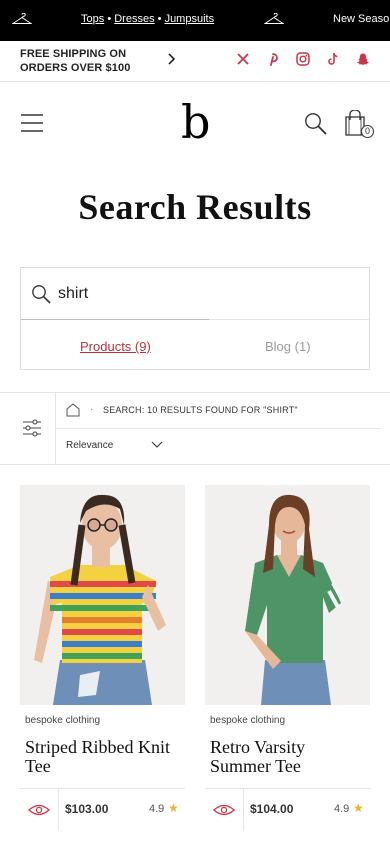 The image size is (390, 844). I want to click on product-name: Retro Varsity Summer Tee, so click(290, 757).